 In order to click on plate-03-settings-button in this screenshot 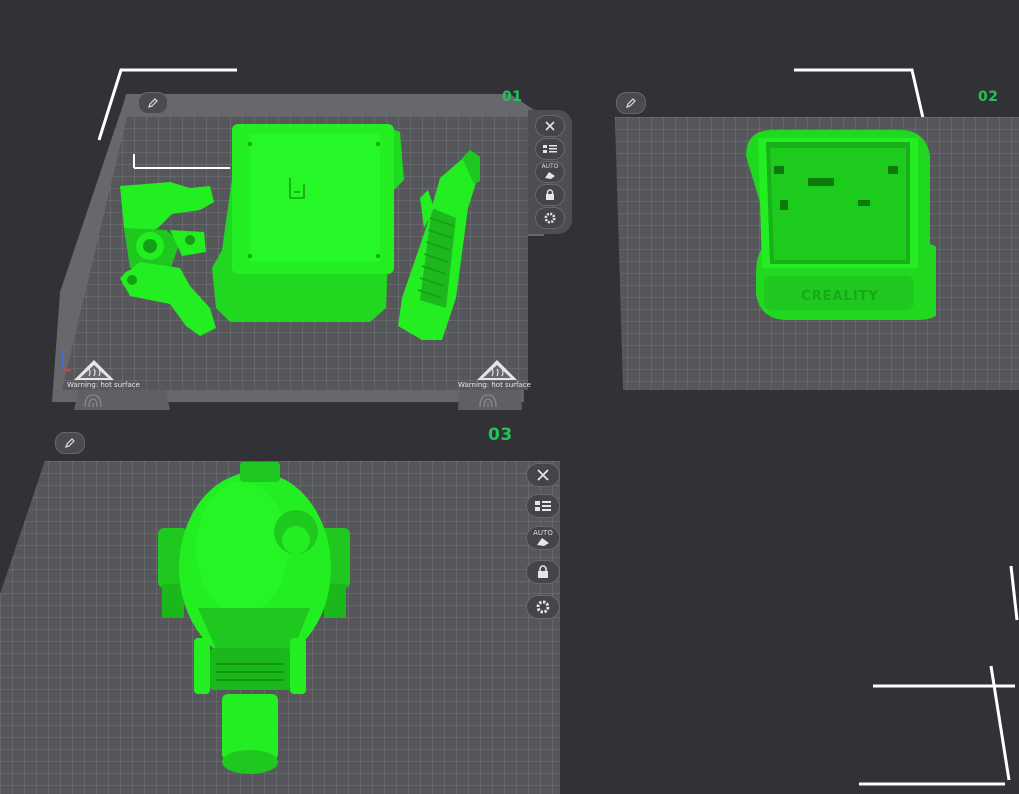, I will do `click(543, 607)`.